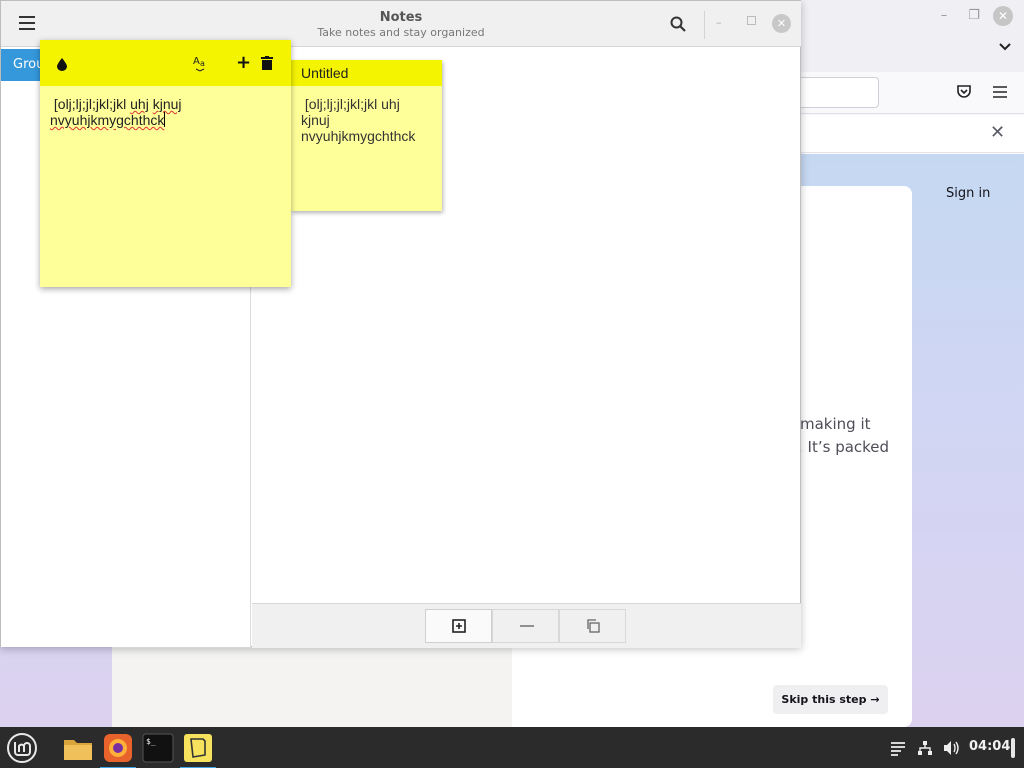 The width and height of the screenshot is (1024, 768). I want to click on power-icon, so click(1013, 748).